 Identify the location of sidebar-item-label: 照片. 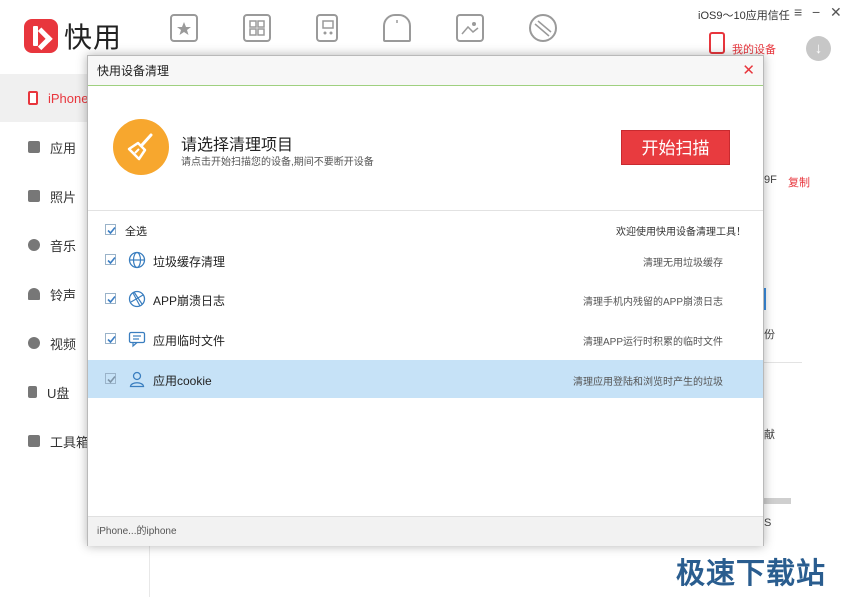
(63, 197).